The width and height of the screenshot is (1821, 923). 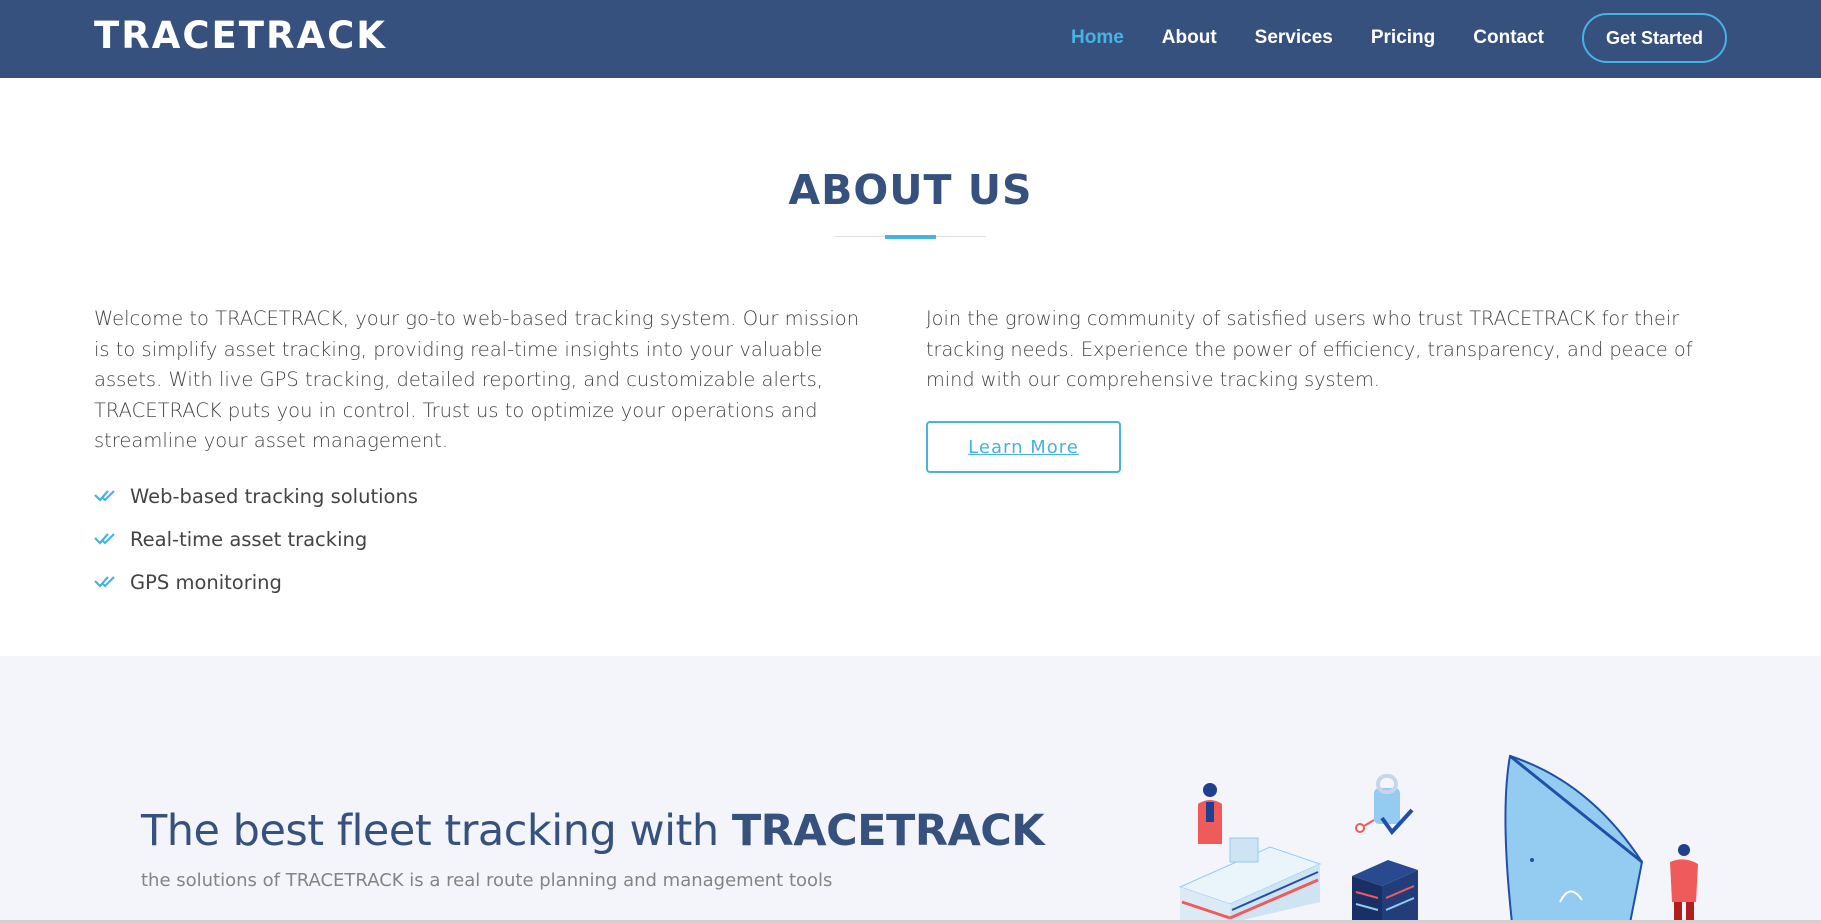 I want to click on list-item: Real-time asset tracking, so click(x=484, y=539).